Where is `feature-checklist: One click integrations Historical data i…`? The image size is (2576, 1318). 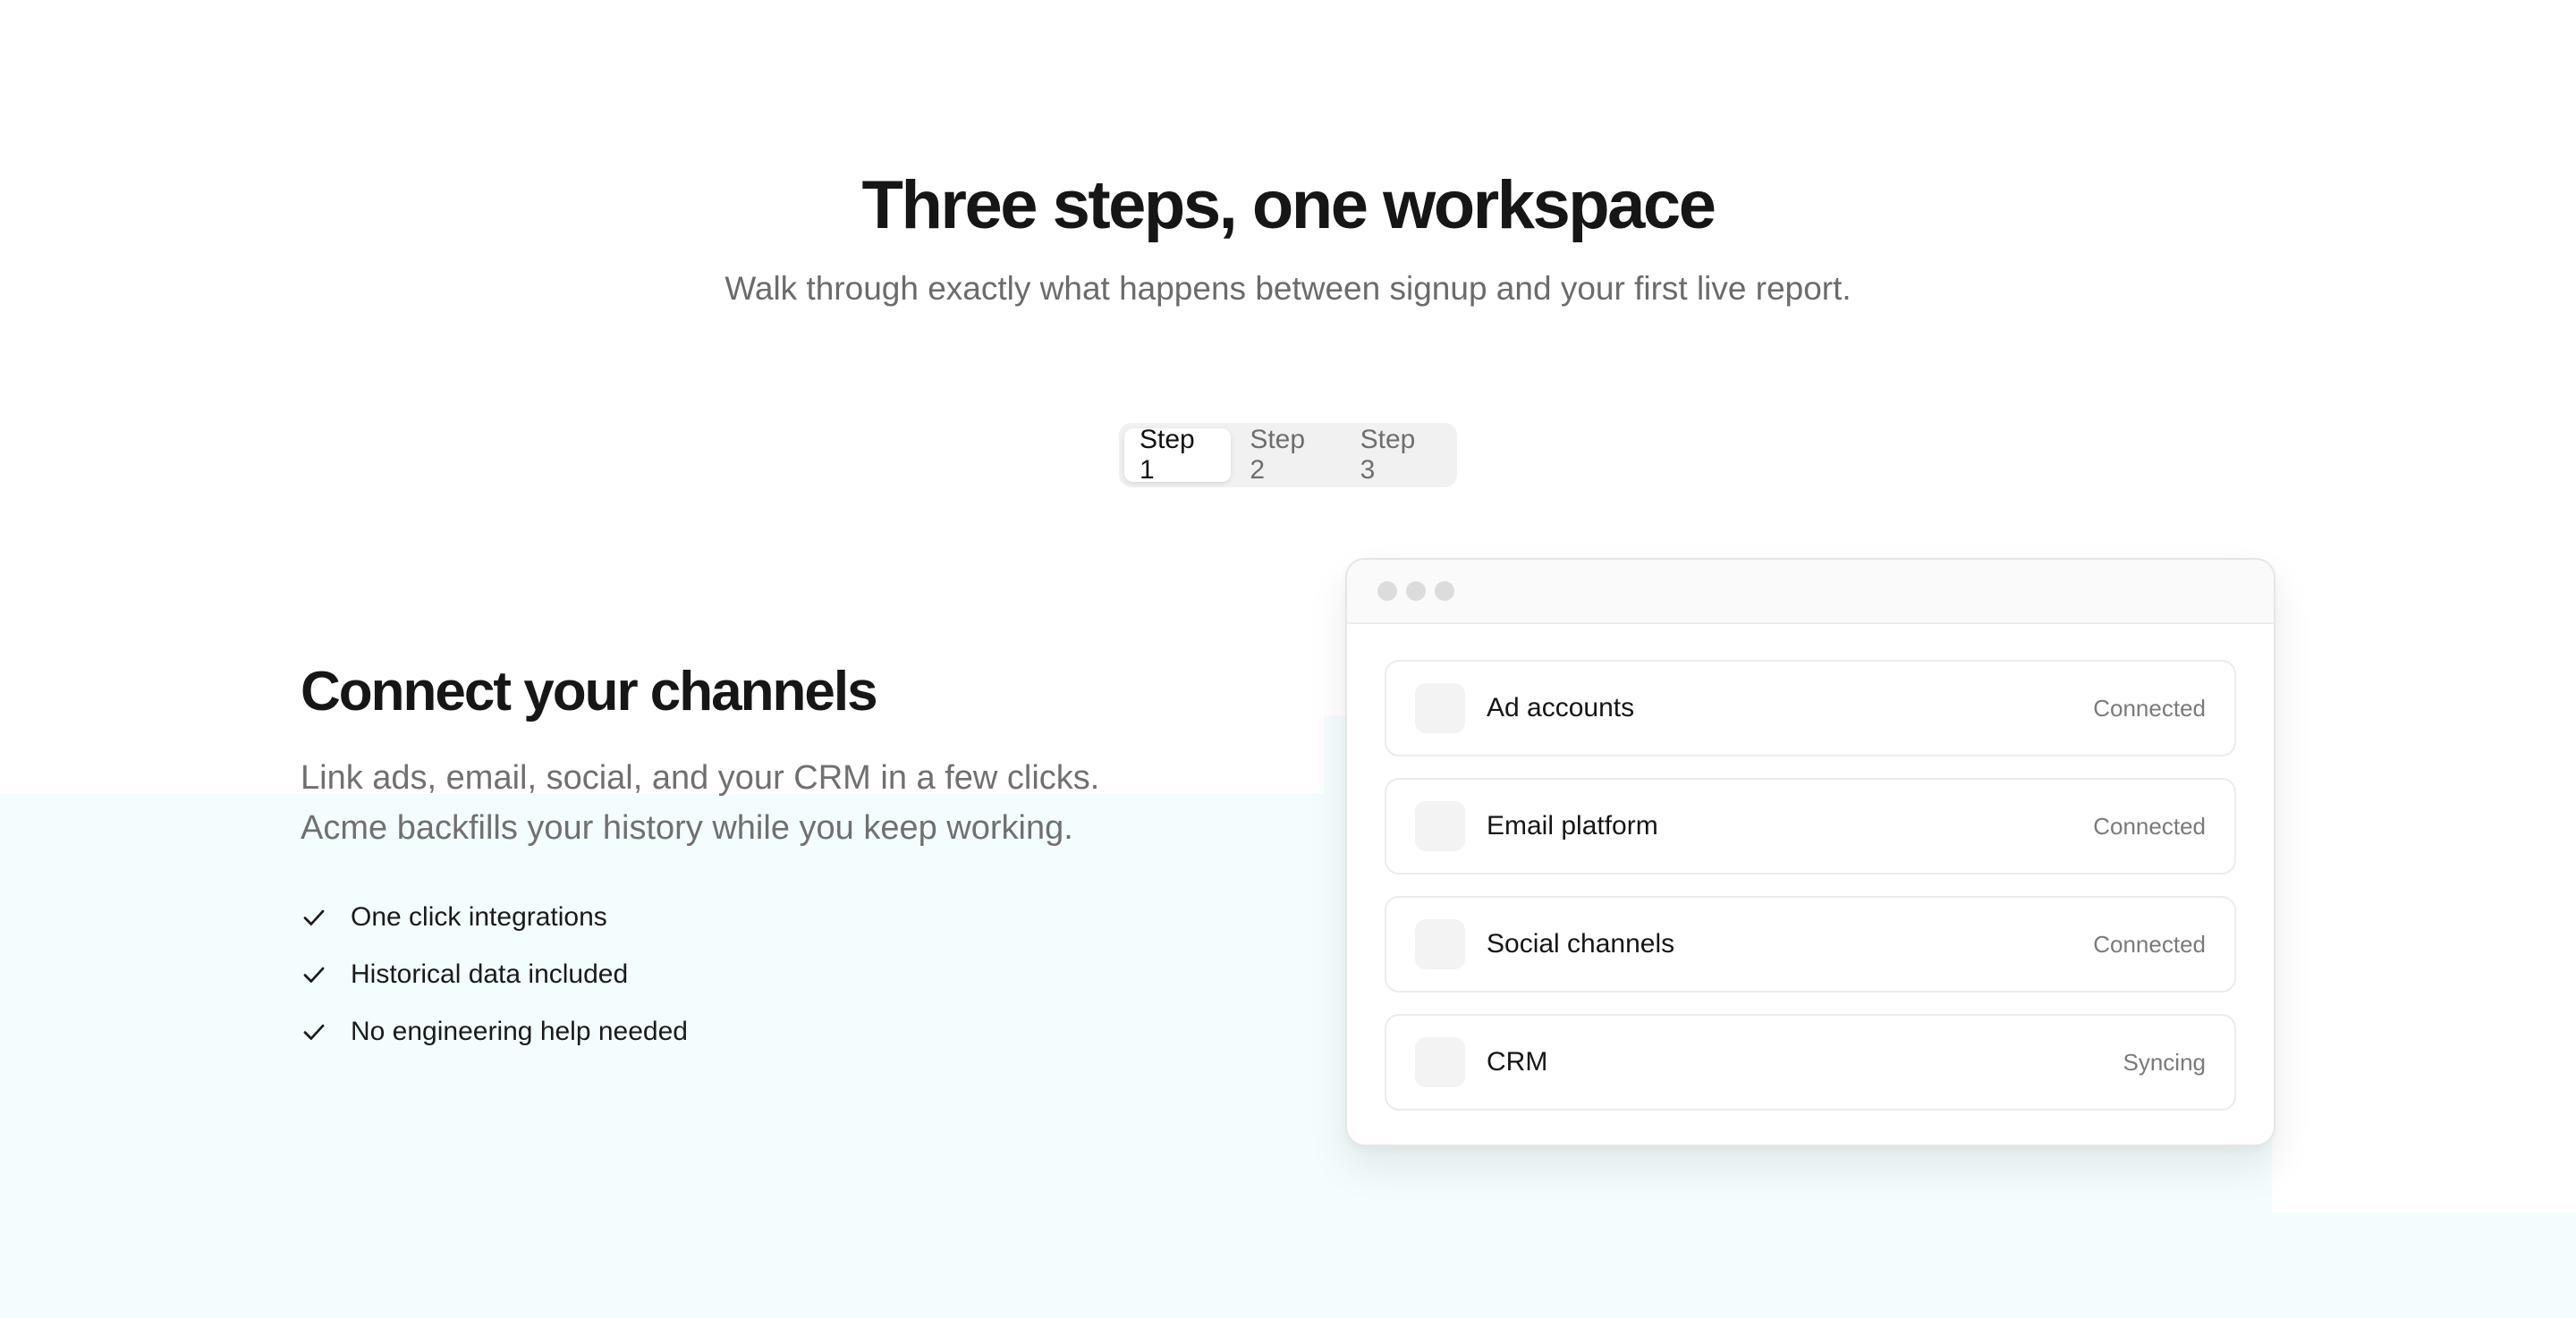 feature-checklist: One click integrations Historical data i… is located at coordinates (792, 975).